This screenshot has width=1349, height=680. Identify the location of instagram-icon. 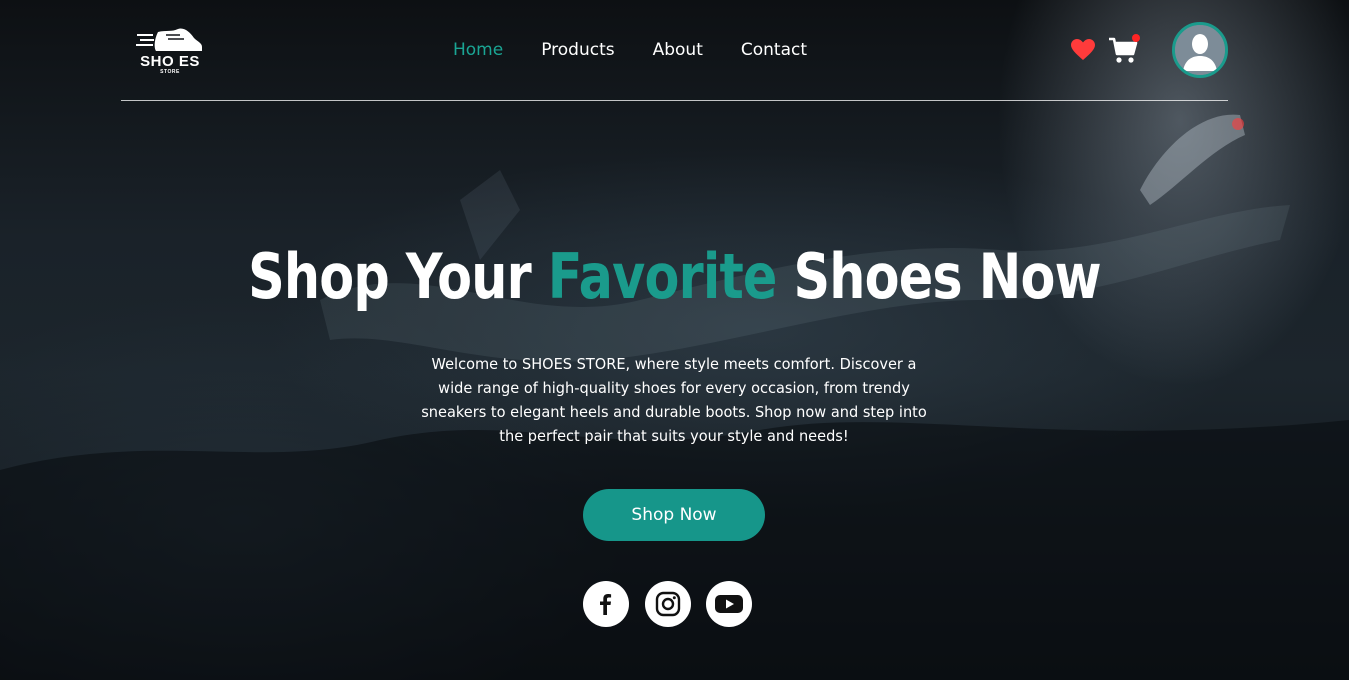
(668, 604).